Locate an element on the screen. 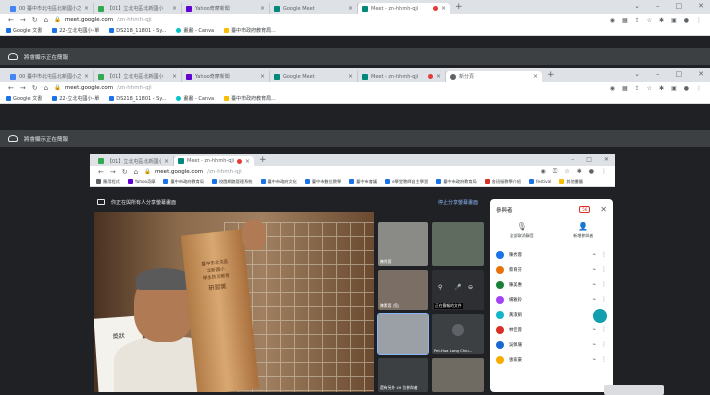 Image resolution: width=710 pixels, height=395 pixels. key-icon: ⚿ is located at coordinates (555, 172).